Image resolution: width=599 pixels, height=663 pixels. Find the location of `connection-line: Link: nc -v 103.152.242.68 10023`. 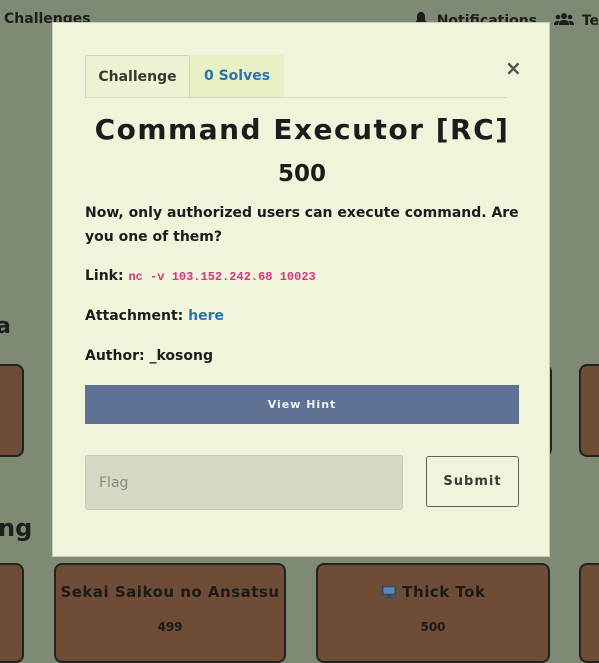

connection-line: Link: nc -v 103.152.242.68 10023 is located at coordinates (200, 276).